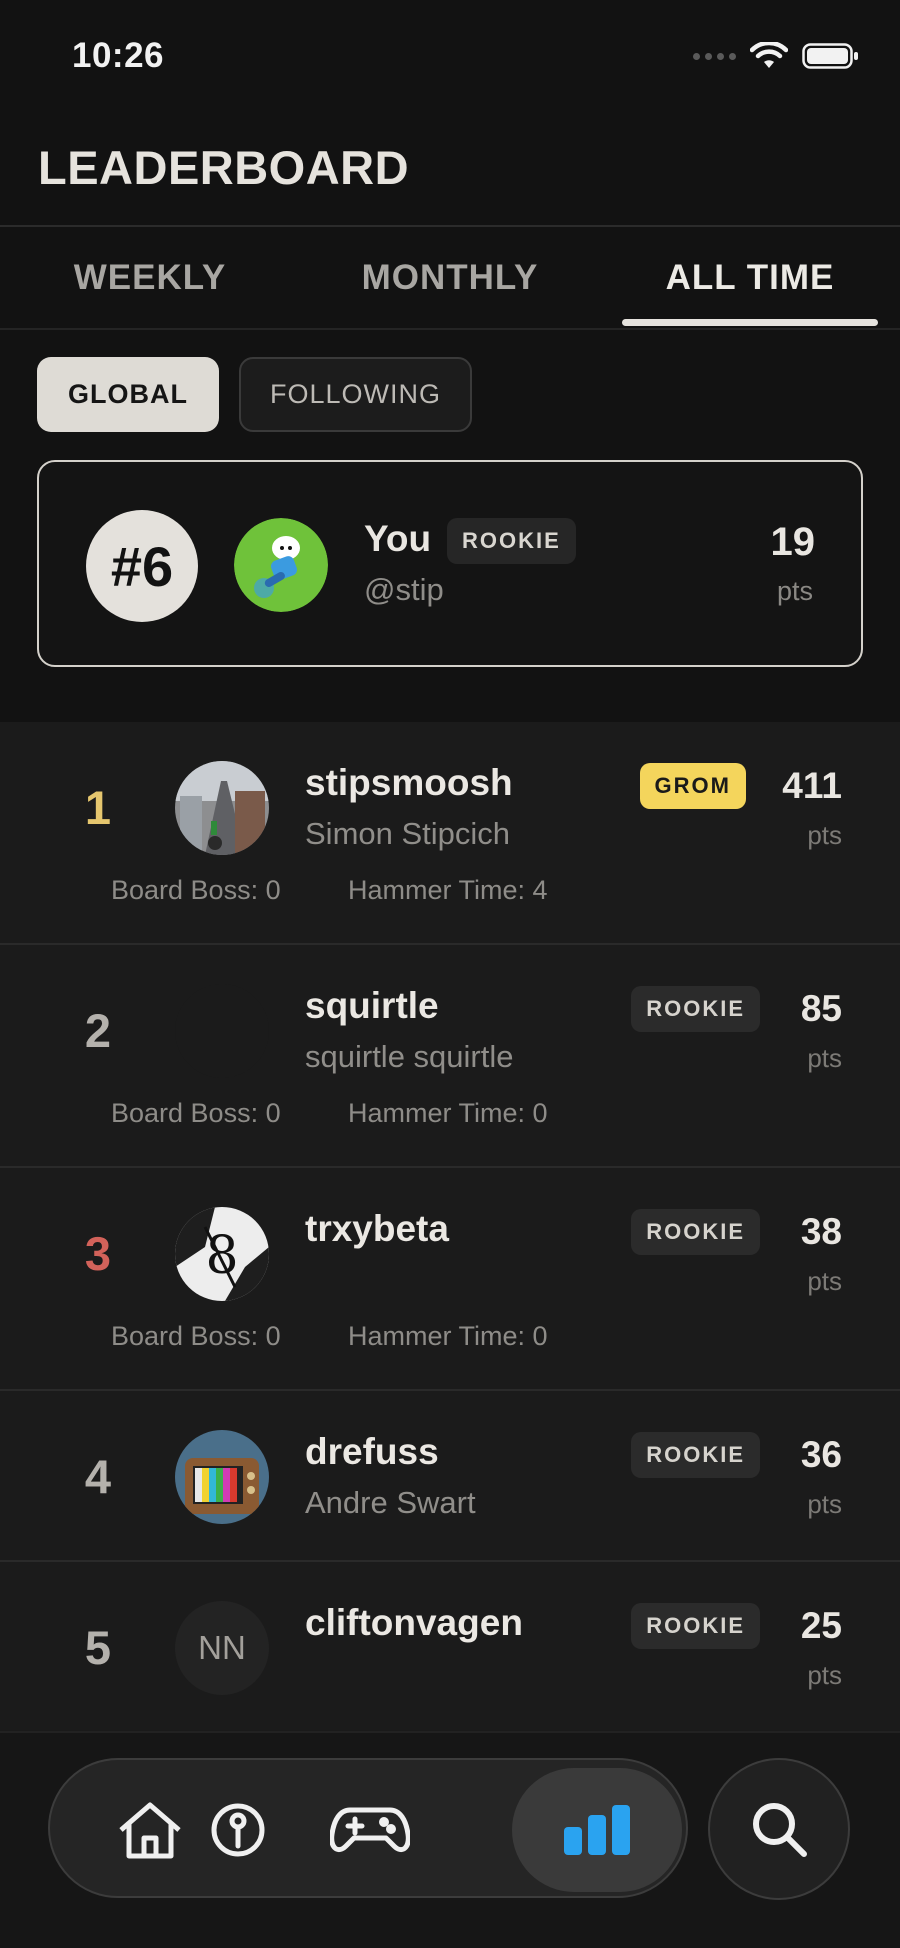  Describe the element at coordinates (511, 541) in the screenshot. I see `my-level-badge: ROOKIE` at that location.